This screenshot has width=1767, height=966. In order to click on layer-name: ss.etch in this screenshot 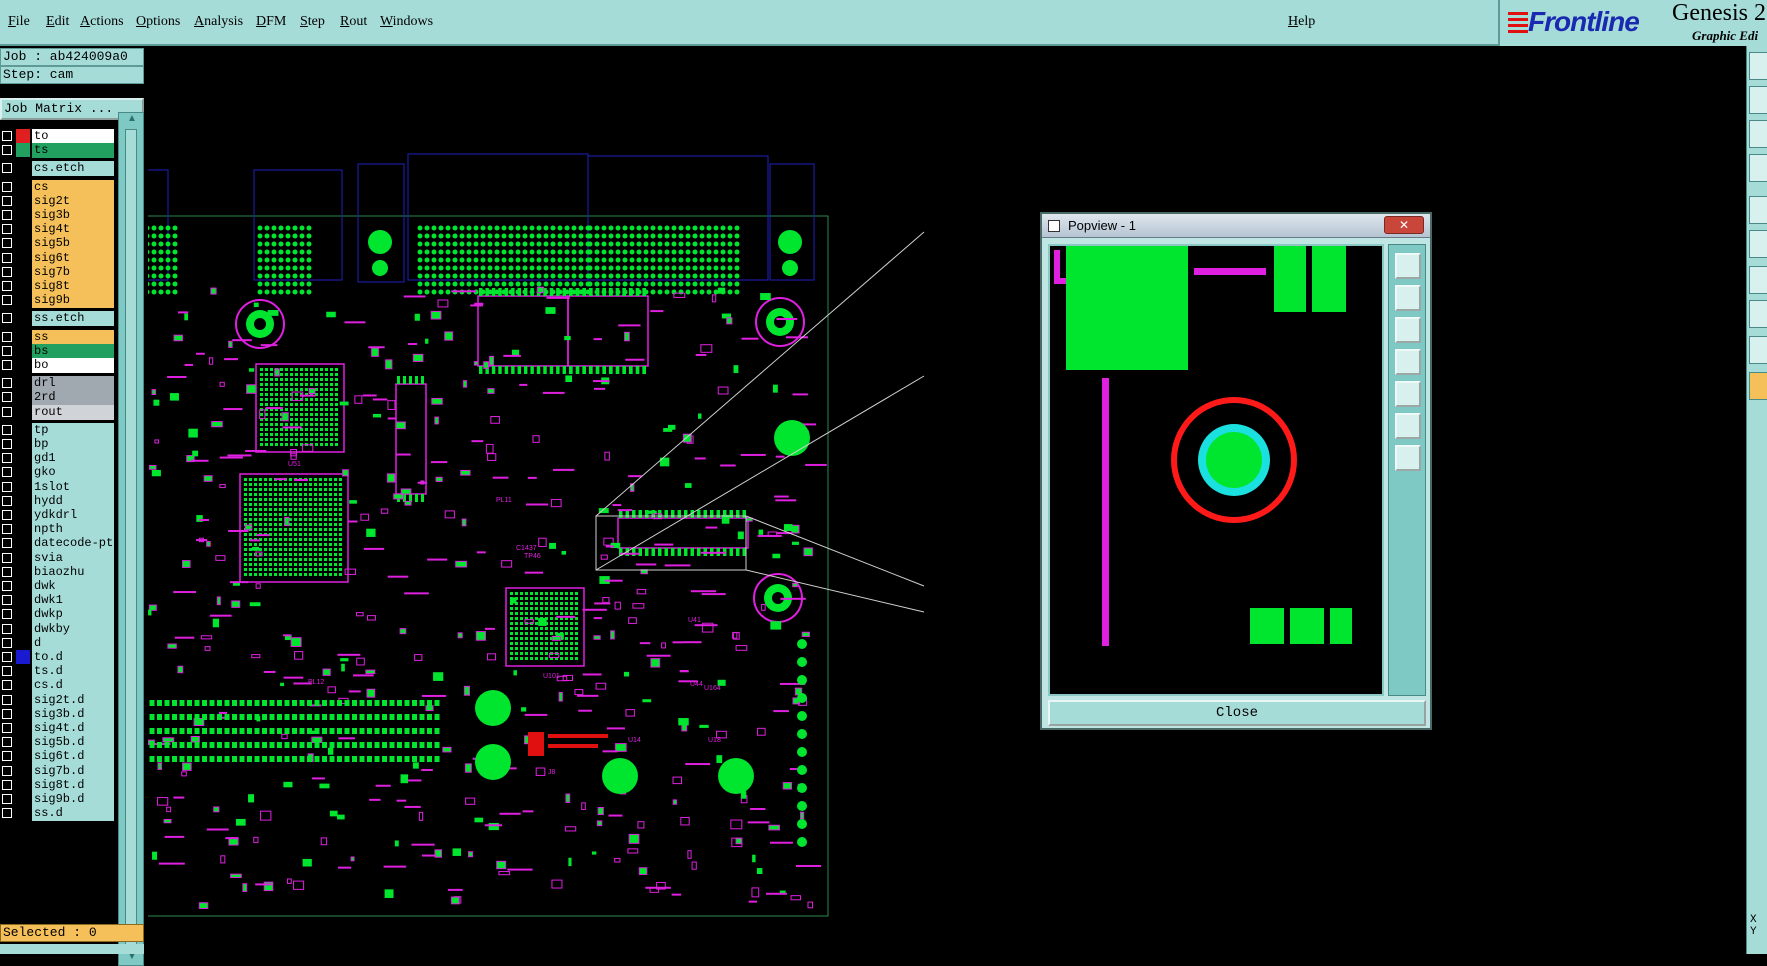, I will do `click(73, 319)`.